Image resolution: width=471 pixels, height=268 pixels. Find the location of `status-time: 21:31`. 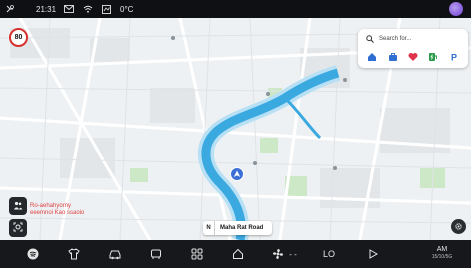

status-time: 21:31 is located at coordinates (46, 9).